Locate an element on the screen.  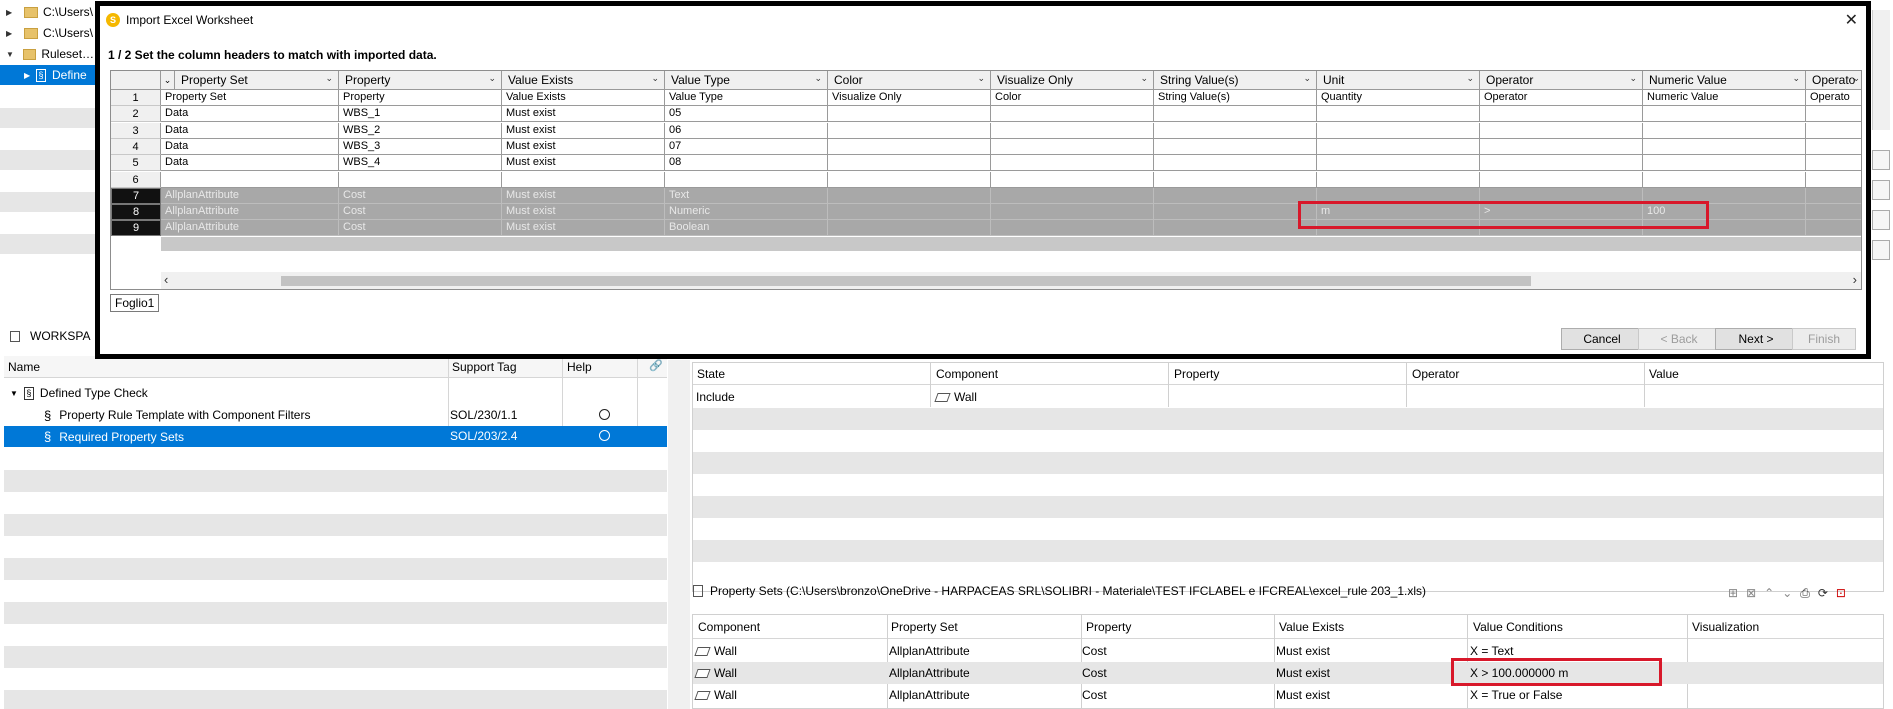
grid-cell: 08 is located at coordinates (746, 163).